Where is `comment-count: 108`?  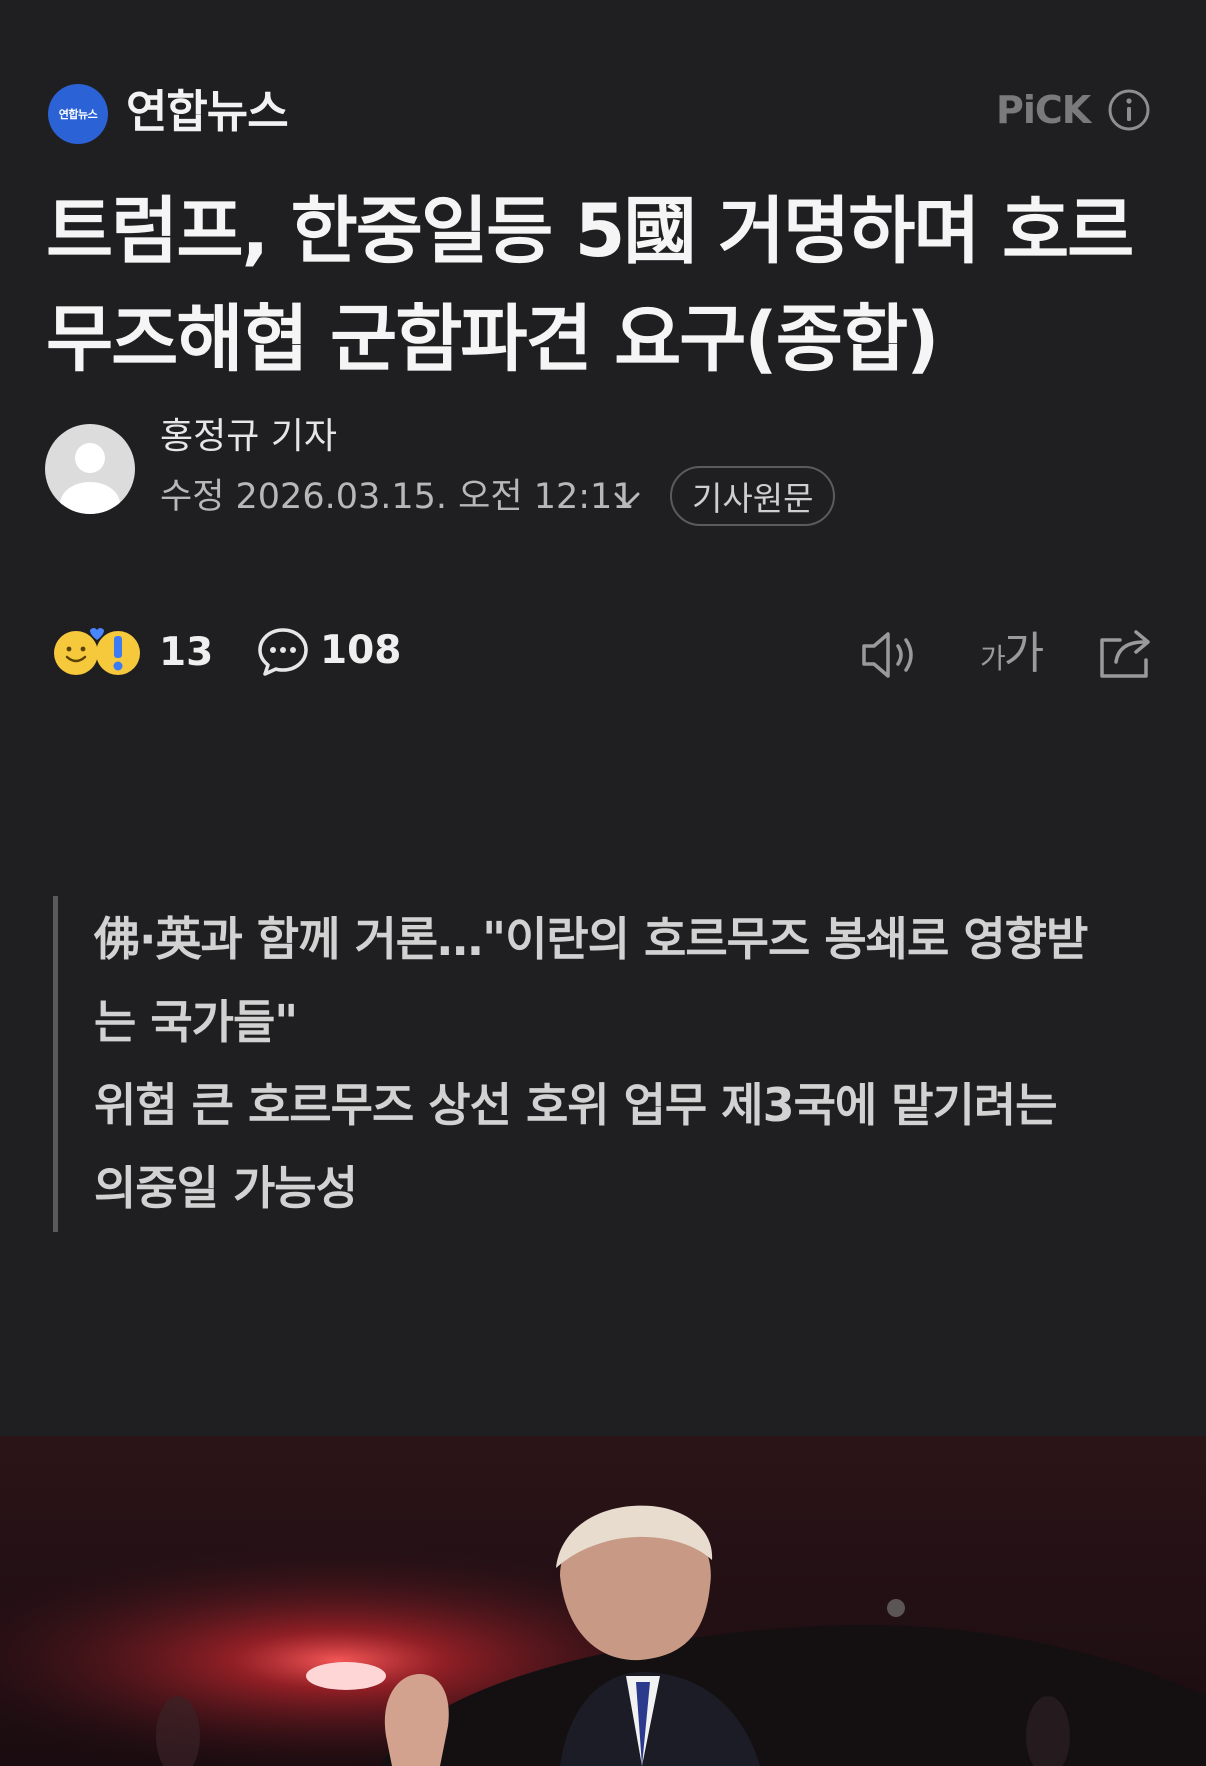 comment-count: 108 is located at coordinates (360, 651).